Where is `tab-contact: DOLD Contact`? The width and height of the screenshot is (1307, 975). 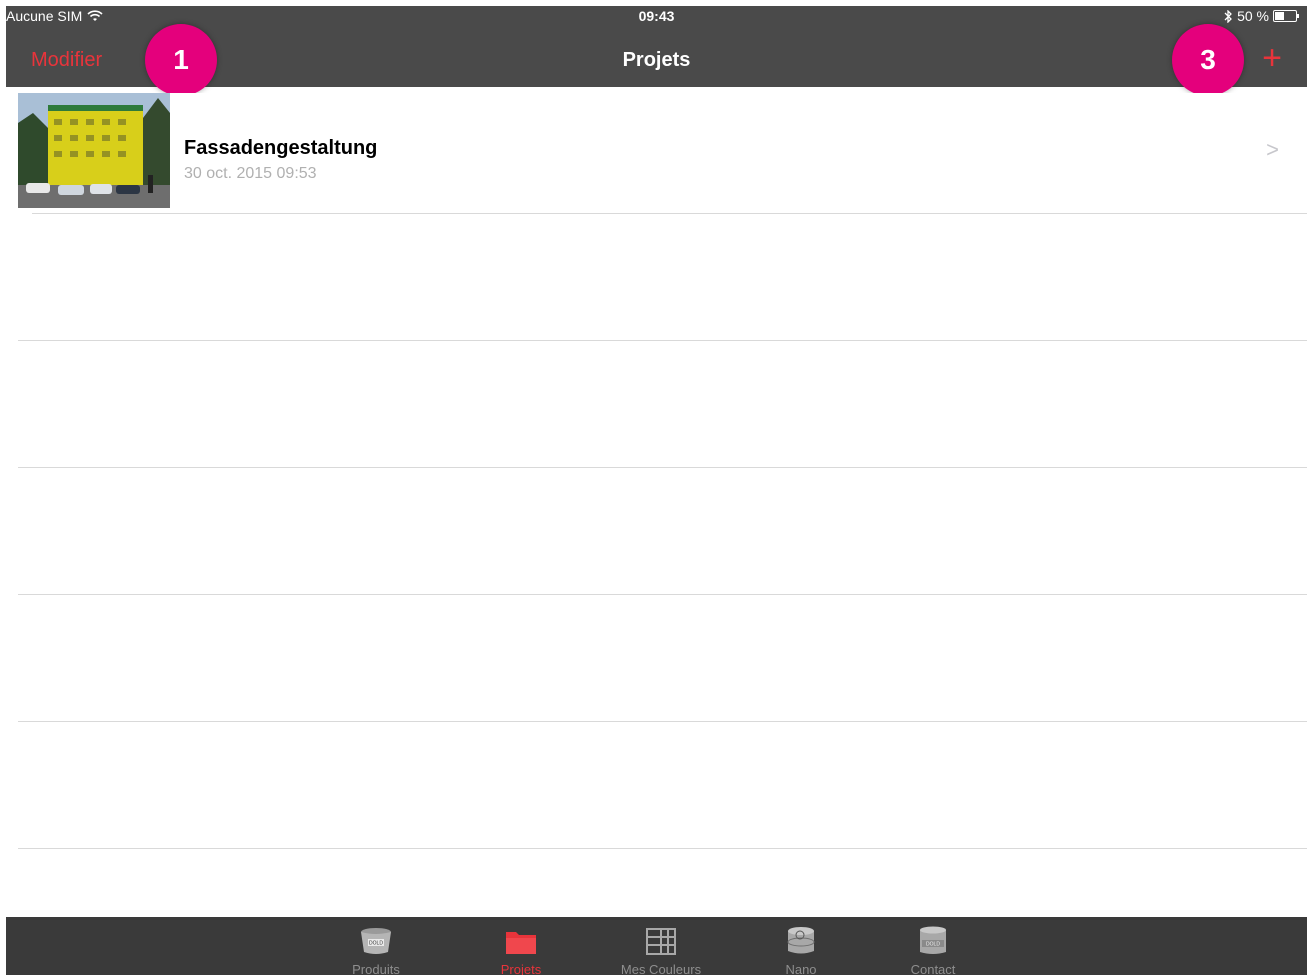
tab-contact: DOLD Contact is located at coordinates (933, 946).